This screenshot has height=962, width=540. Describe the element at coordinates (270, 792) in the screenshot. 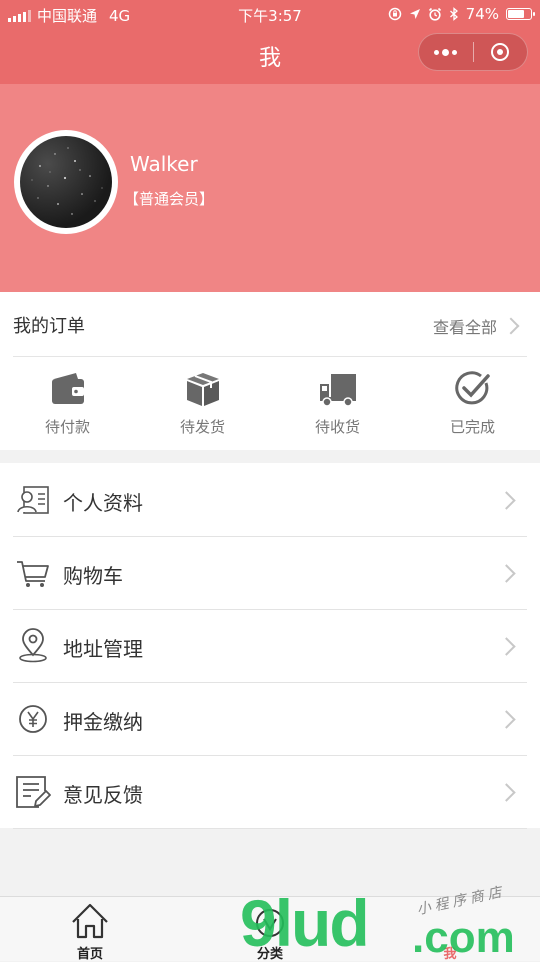

I see `menu-item-feedback: 意见反馈` at that location.